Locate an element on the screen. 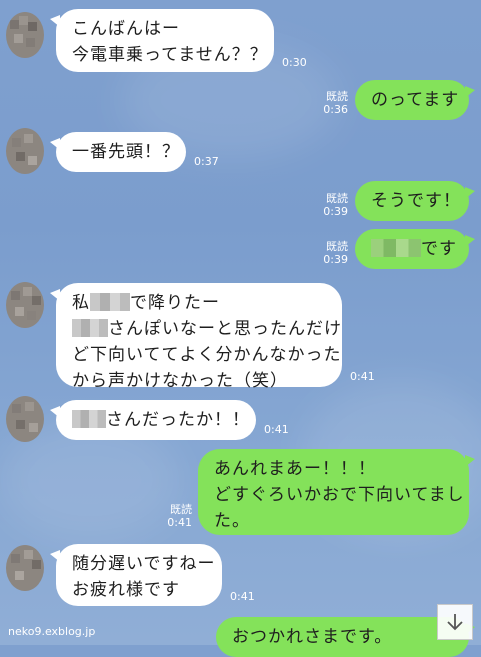 Image resolution: width=481 pixels, height=657 pixels. message-text: た。 is located at coordinates (232, 521).